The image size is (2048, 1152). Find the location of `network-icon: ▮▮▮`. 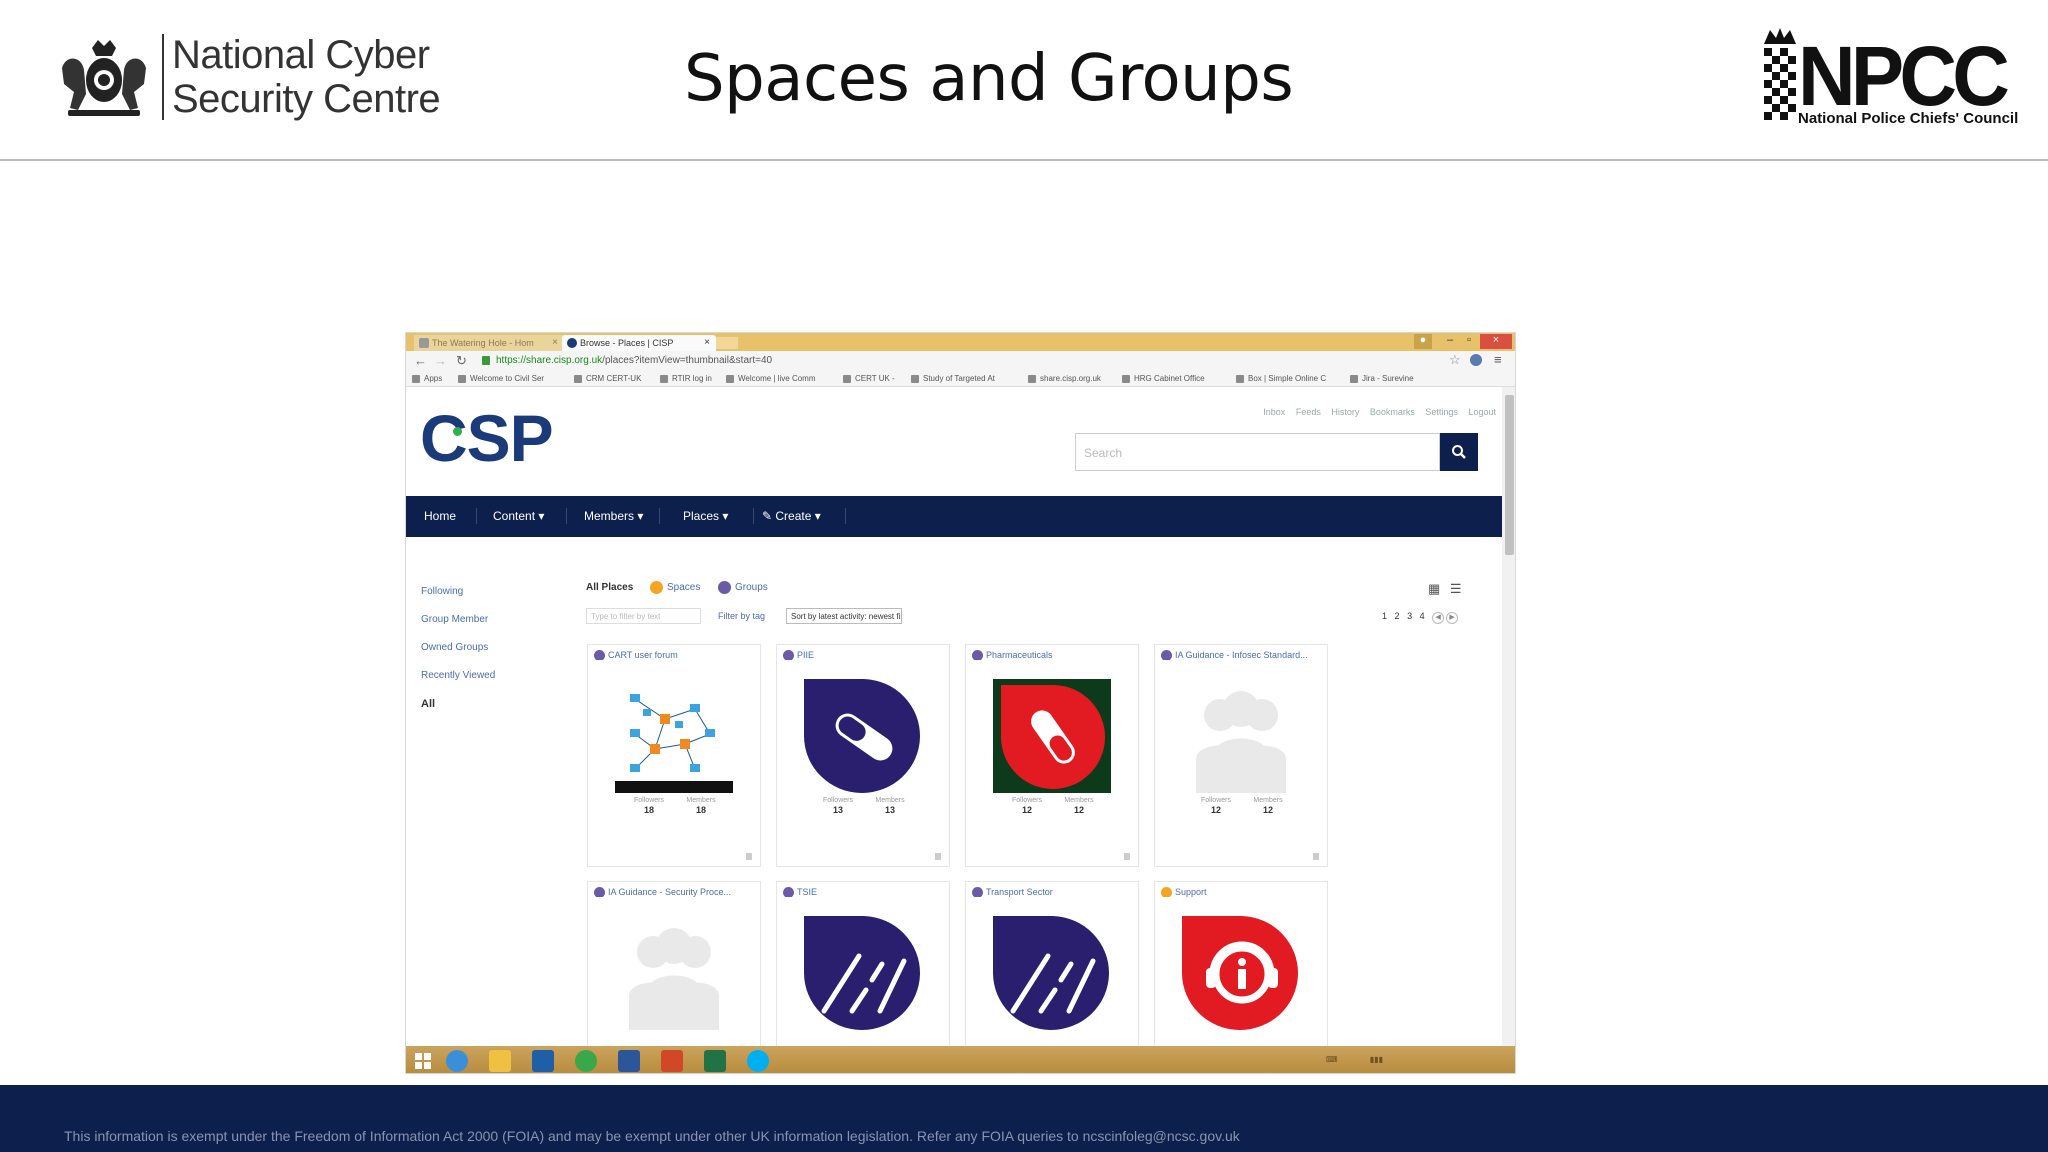

network-icon: ▮▮▮ is located at coordinates (1376, 1059).